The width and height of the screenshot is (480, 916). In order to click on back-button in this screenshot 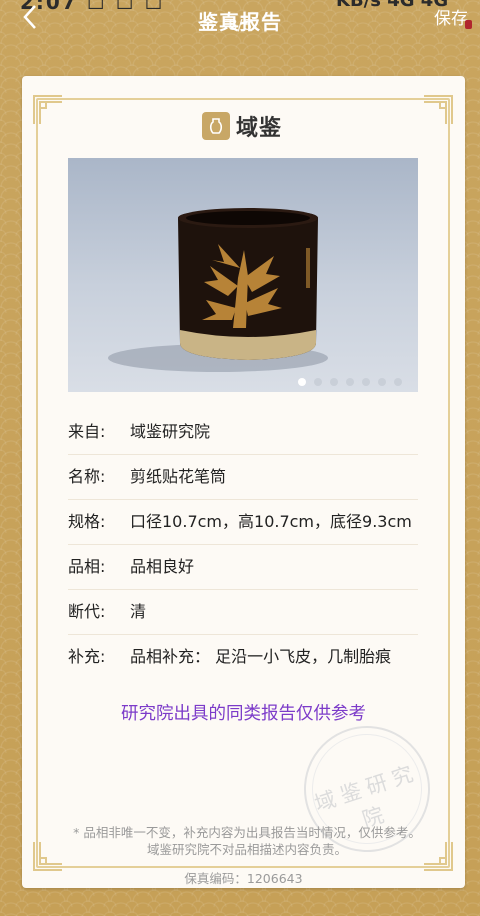, I will do `click(30, 17)`.